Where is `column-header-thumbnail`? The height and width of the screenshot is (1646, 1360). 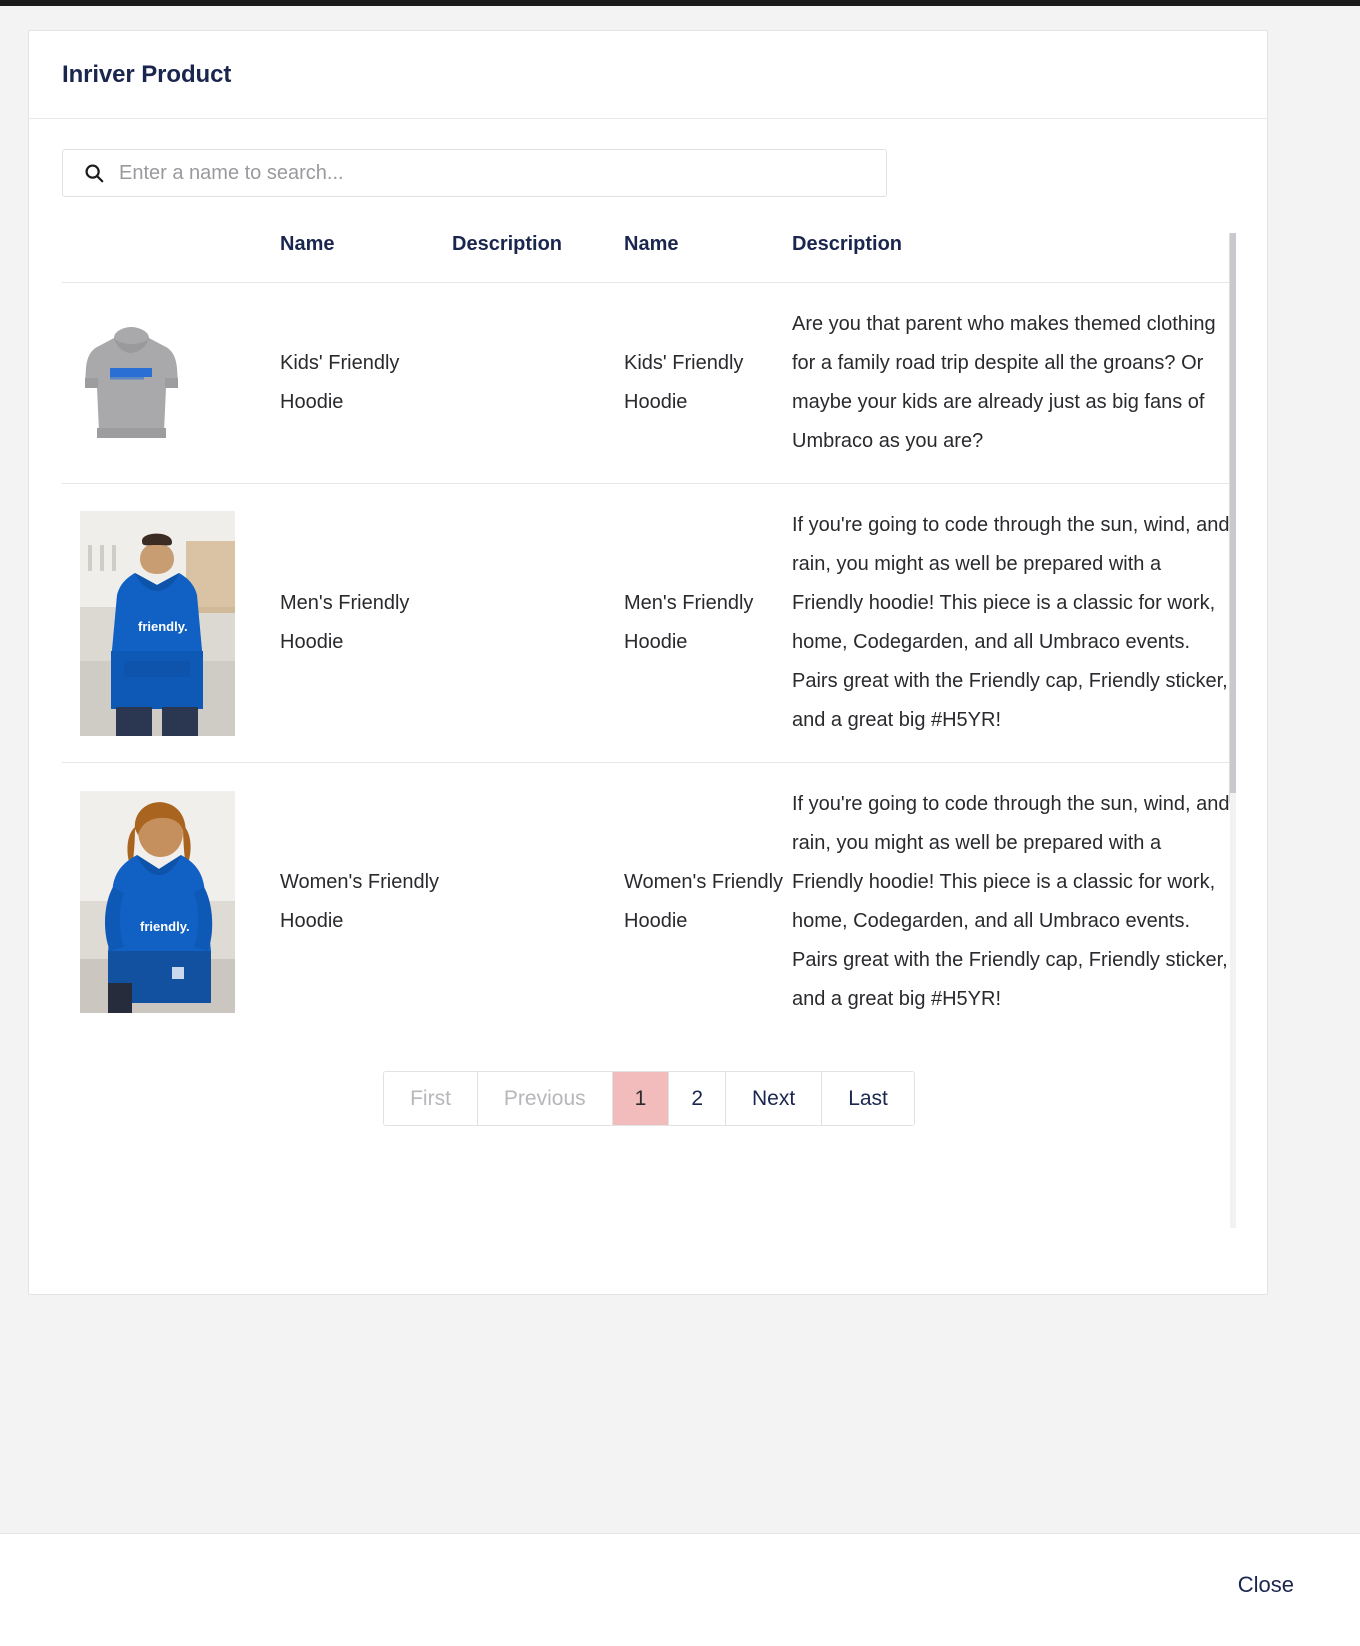 column-header-thumbnail is located at coordinates (171, 258).